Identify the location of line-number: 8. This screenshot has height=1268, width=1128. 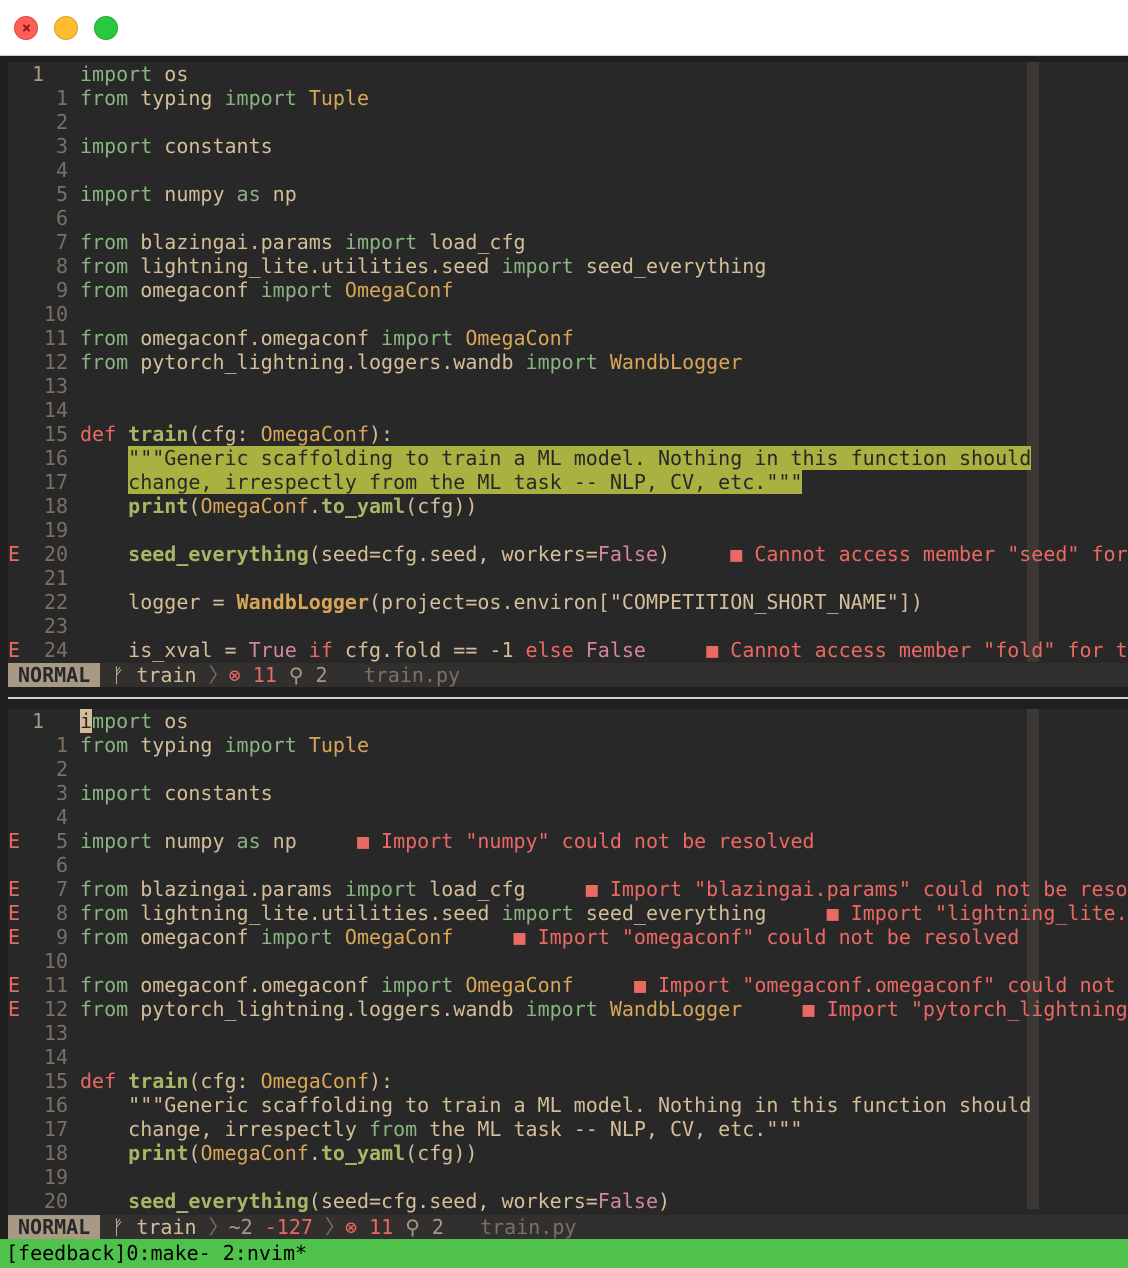
(61, 913).